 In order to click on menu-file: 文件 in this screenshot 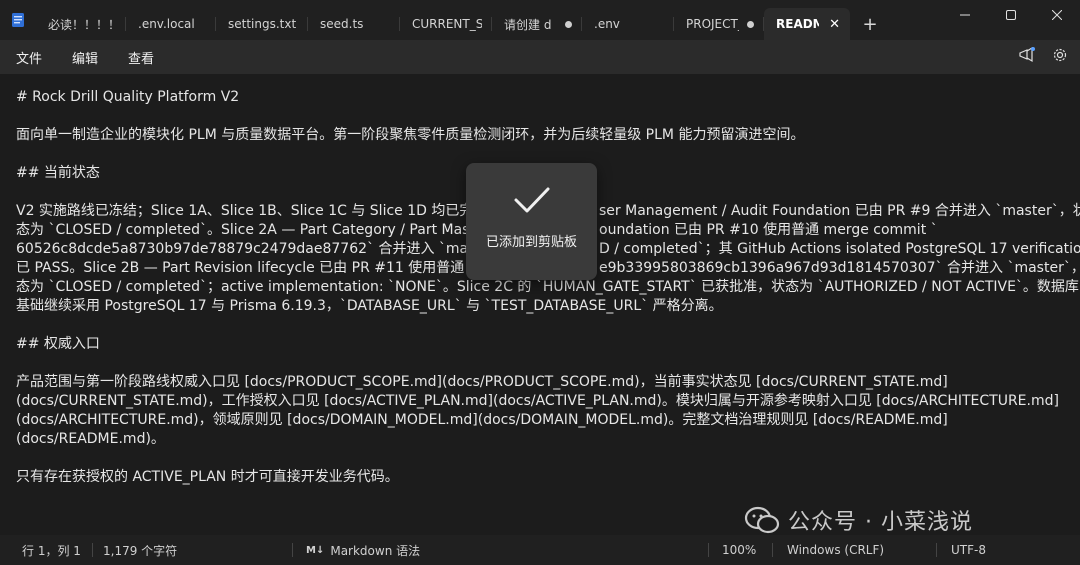, I will do `click(28, 57)`.